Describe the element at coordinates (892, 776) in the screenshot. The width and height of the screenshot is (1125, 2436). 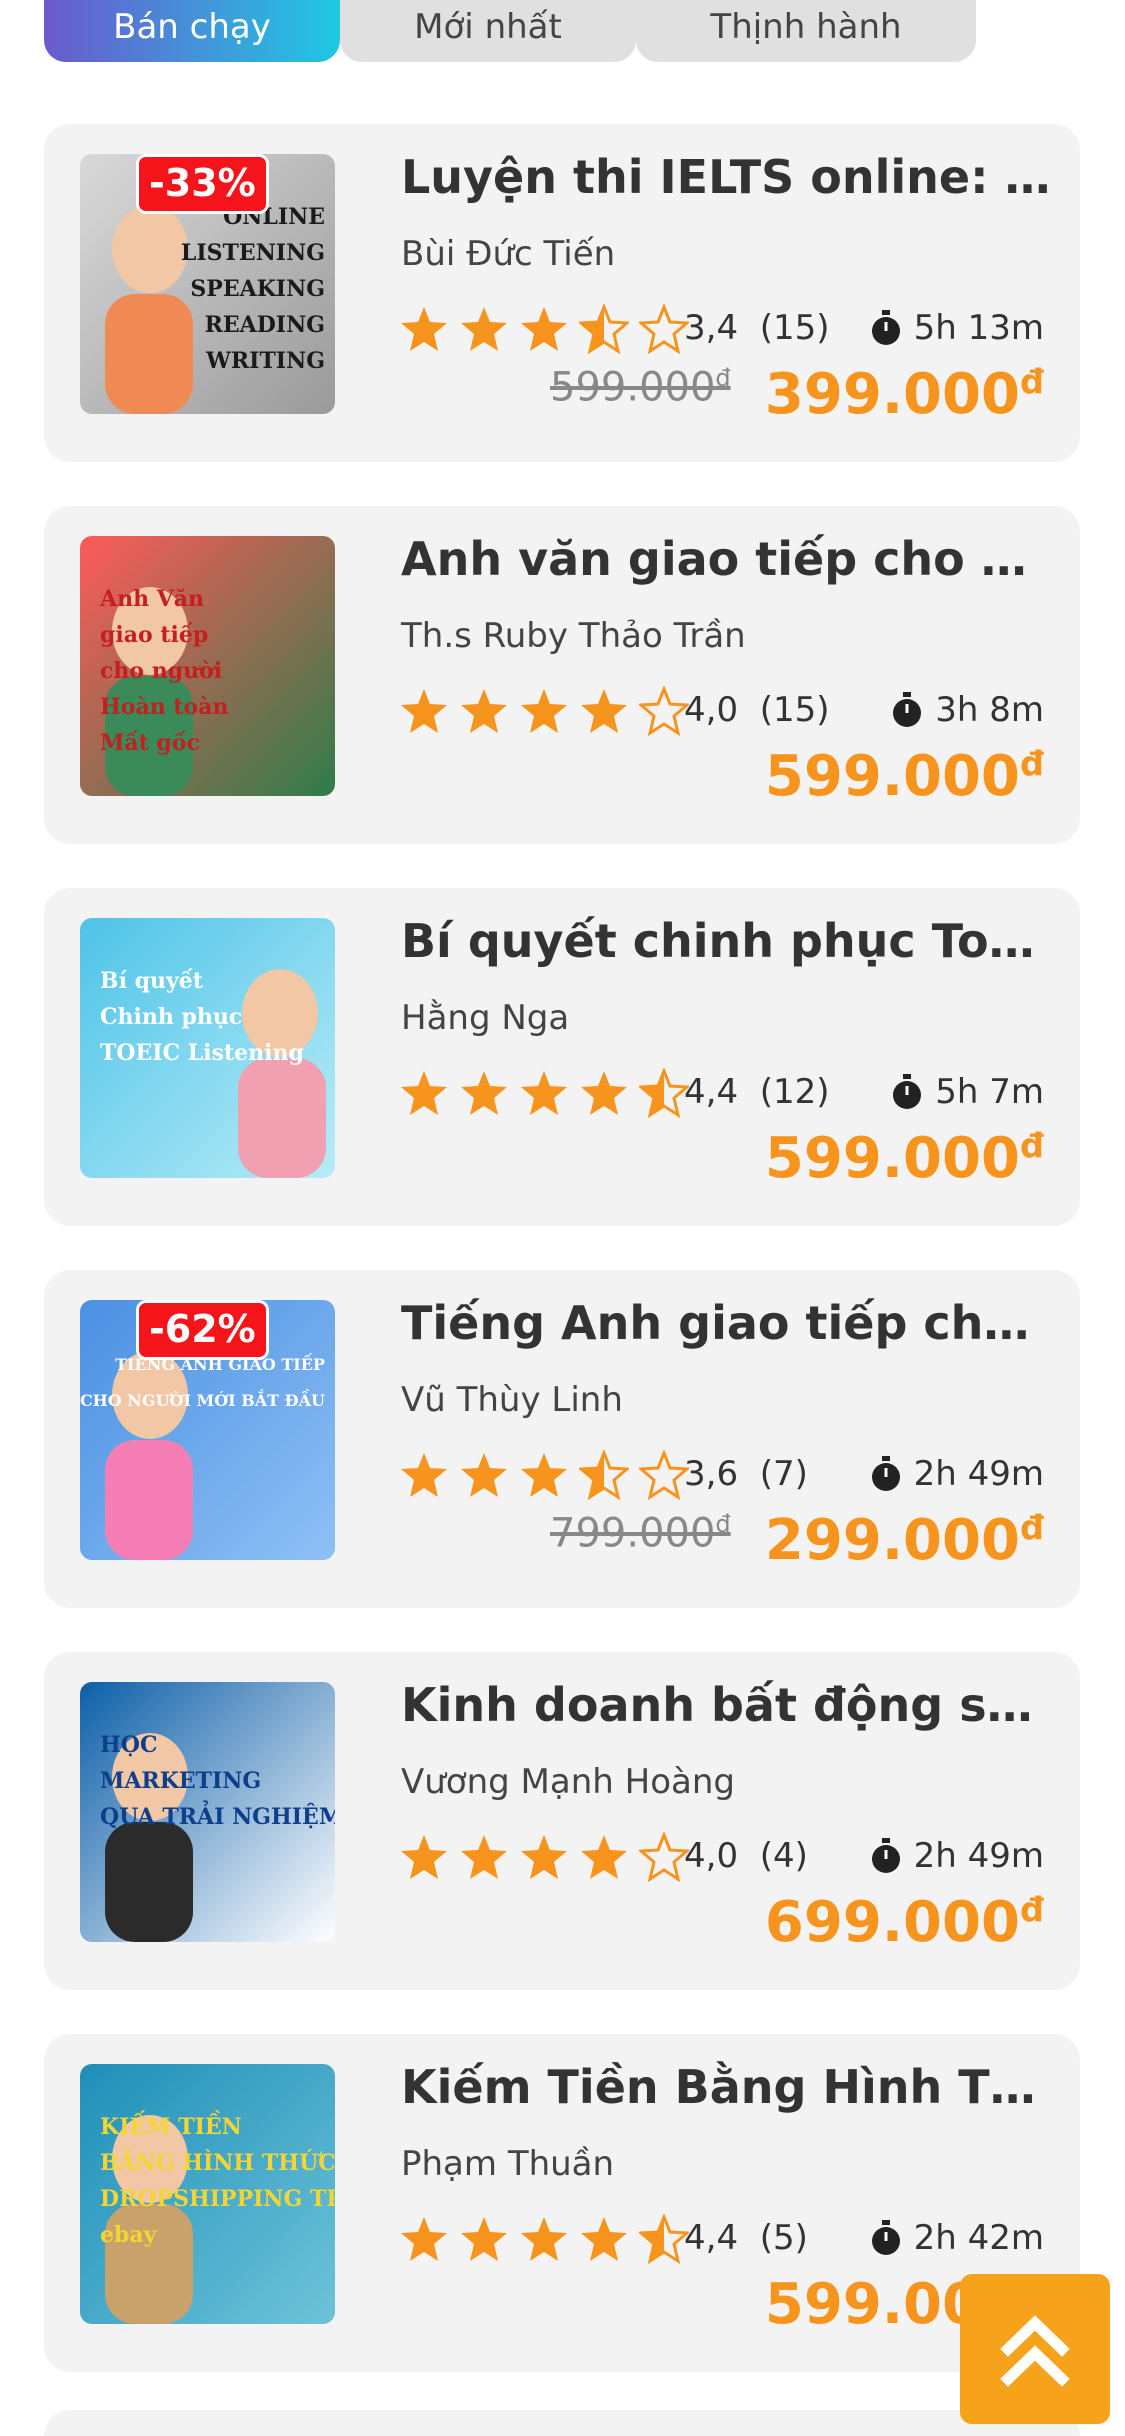
I see `sale-price-value: 599.000` at that location.